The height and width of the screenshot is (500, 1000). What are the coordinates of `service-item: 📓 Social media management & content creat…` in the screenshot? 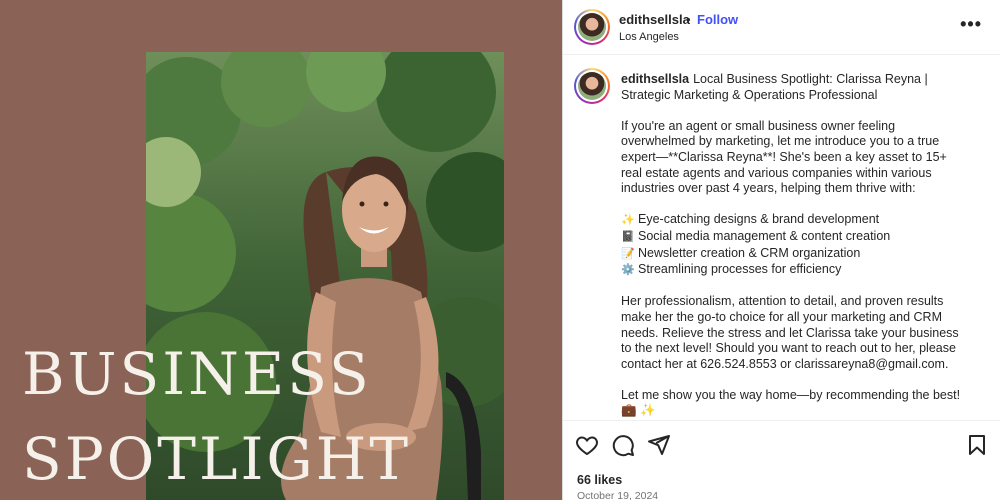 It's located at (755, 236).